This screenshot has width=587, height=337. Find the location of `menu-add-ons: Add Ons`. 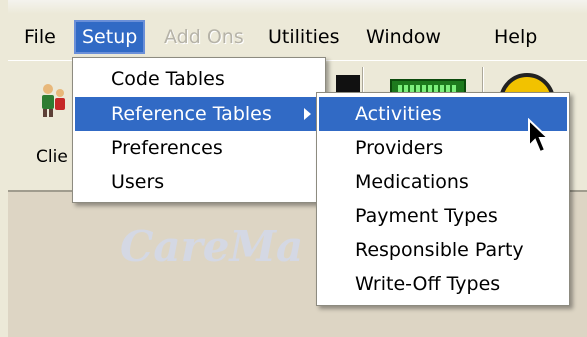

menu-add-ons: Add Ons is located at coordinates (204, 37).